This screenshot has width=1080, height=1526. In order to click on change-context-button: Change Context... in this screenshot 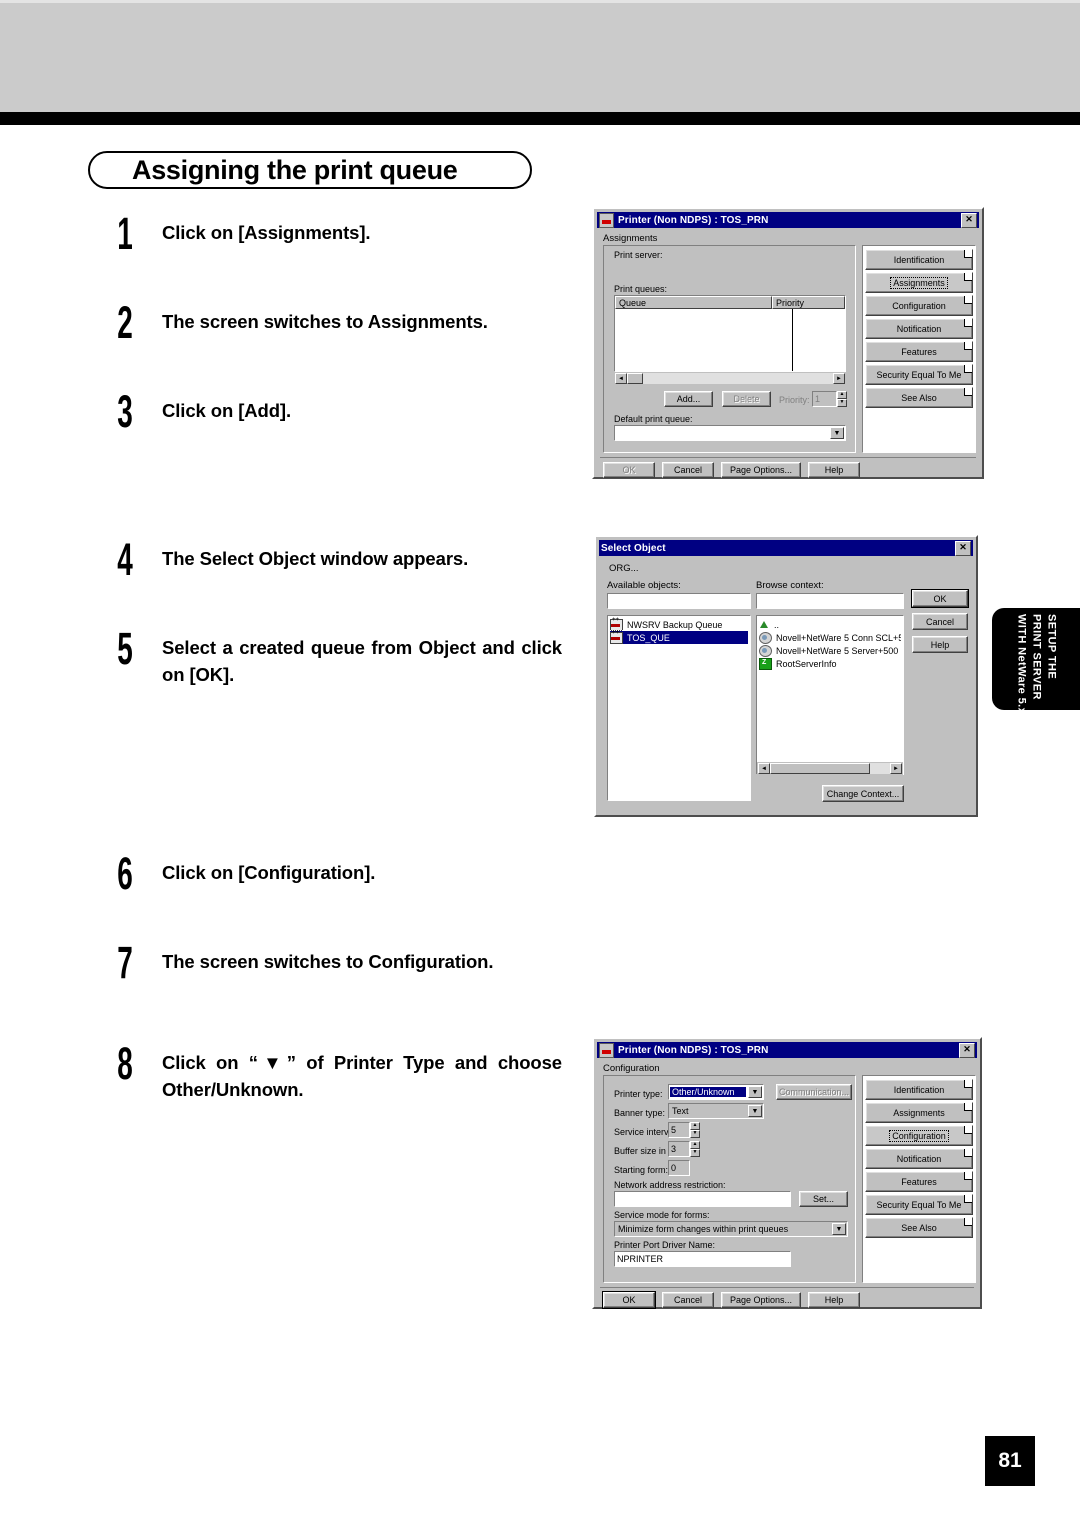, I will do `click(863, 793)`.